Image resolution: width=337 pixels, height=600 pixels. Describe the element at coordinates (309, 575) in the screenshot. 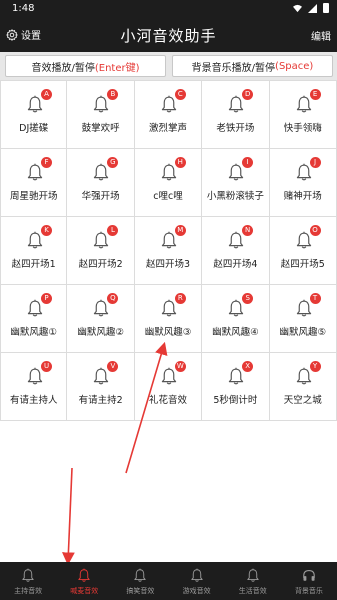

I see `headphones-icon` at that location.